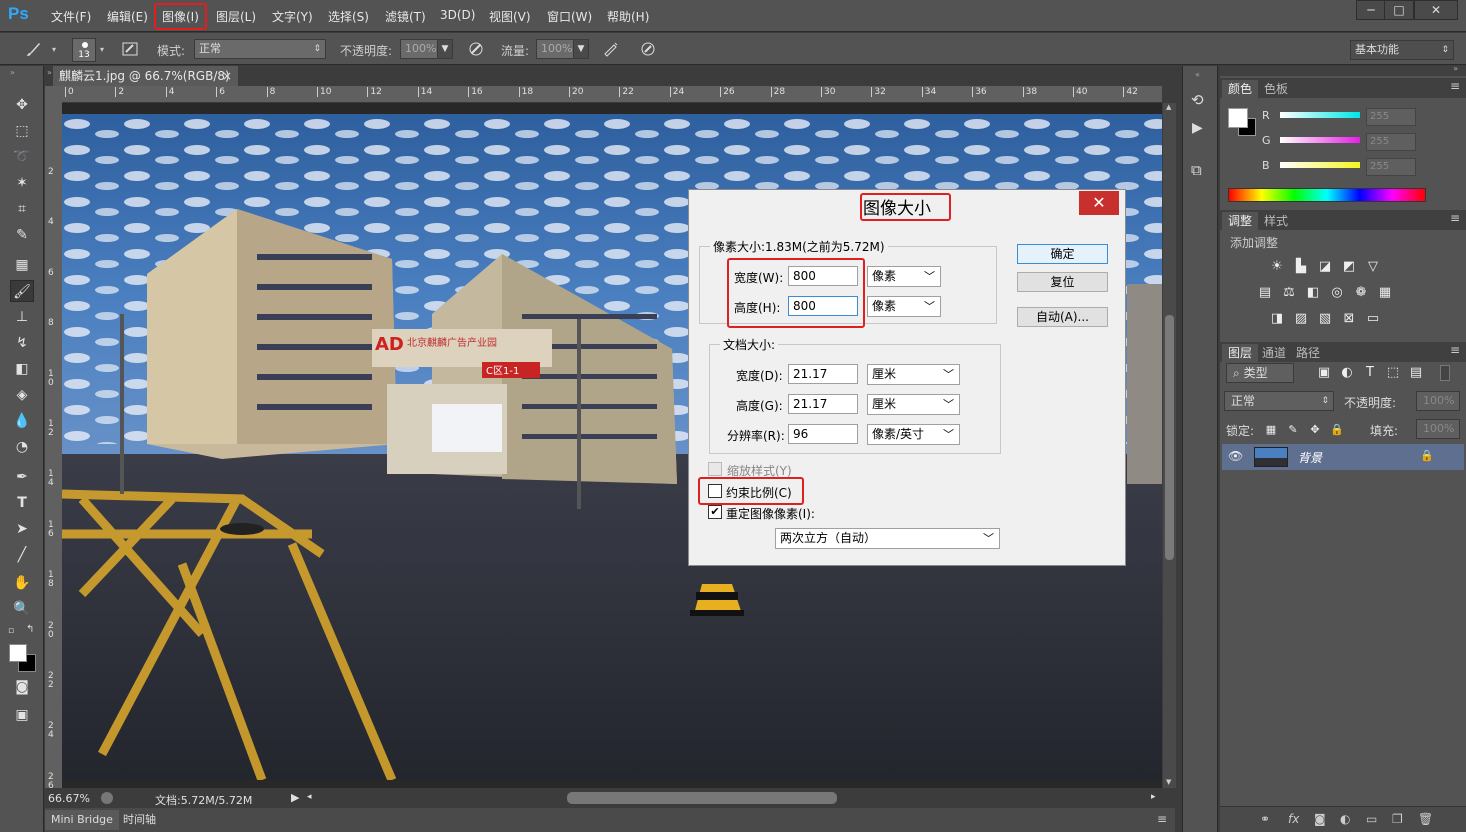 This screenshot has width=1466, height=832. What do you see at coordinates (702, 798) in the screenshot?
I see `horizontal-scroll-thumb` at bounding box center [702, 798].